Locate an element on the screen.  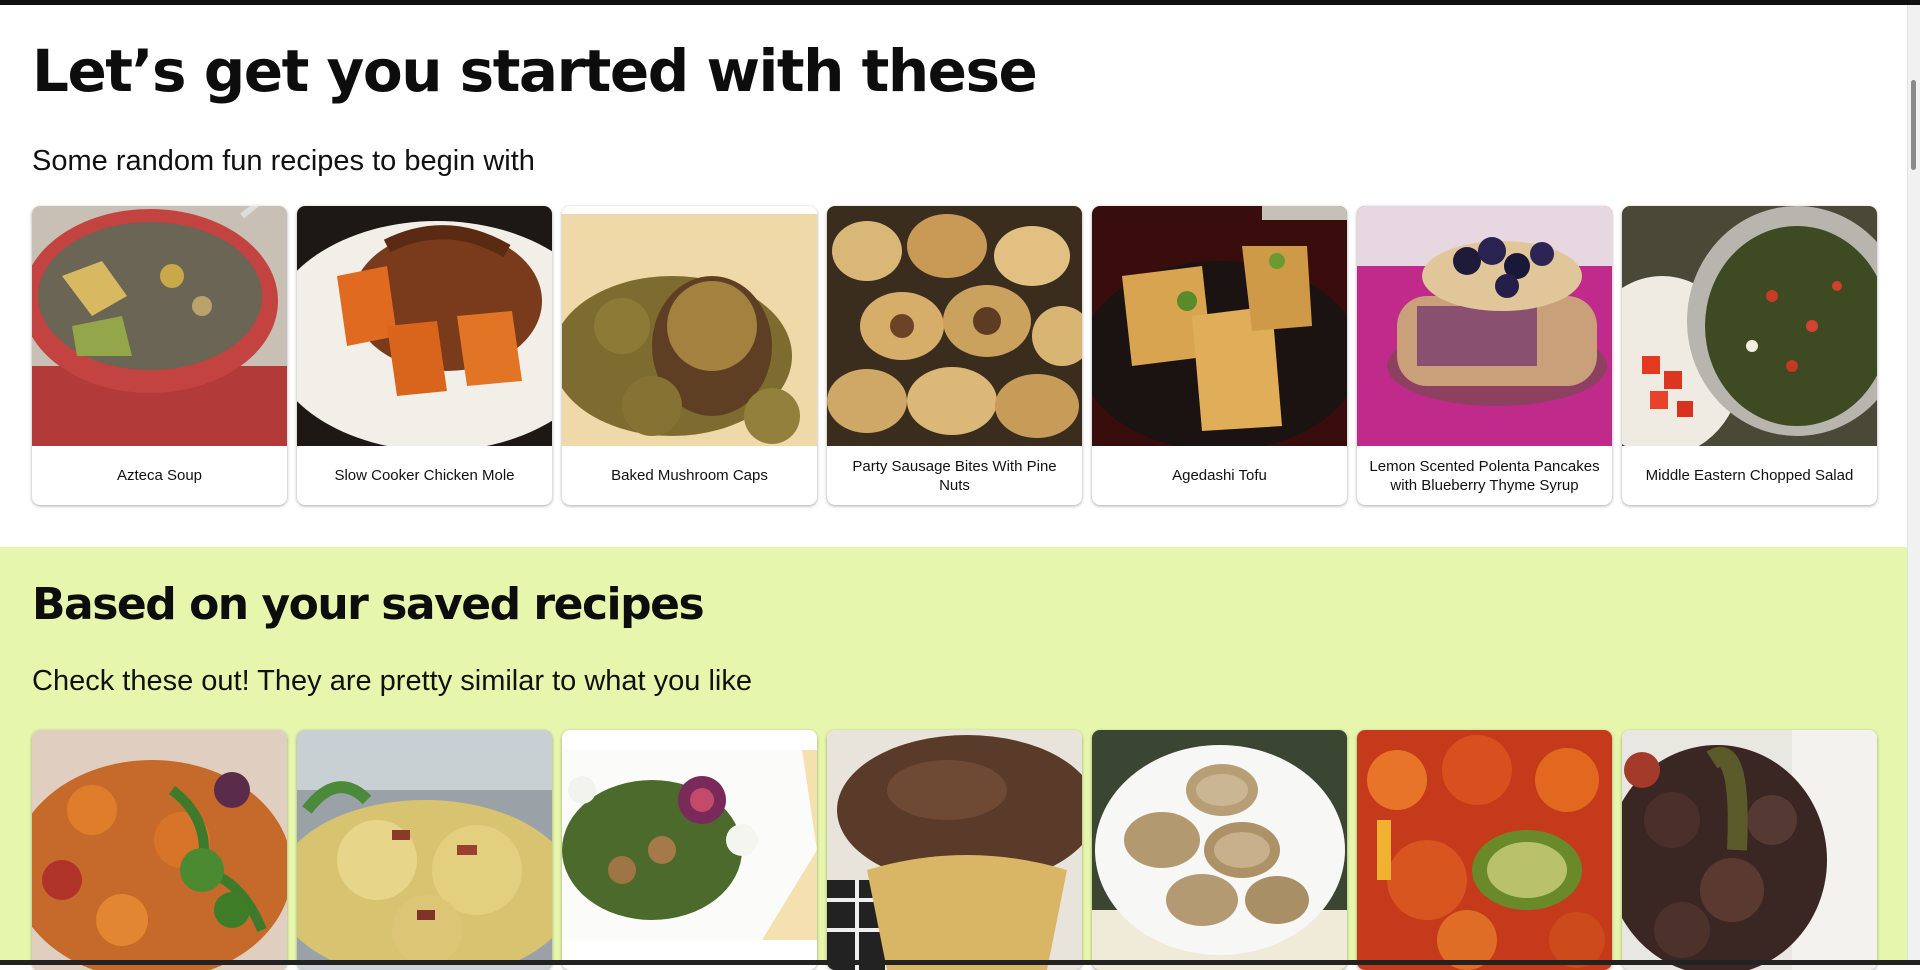
recipe-name: Baked Mushroom Caps is located at coordinates (689, 475).